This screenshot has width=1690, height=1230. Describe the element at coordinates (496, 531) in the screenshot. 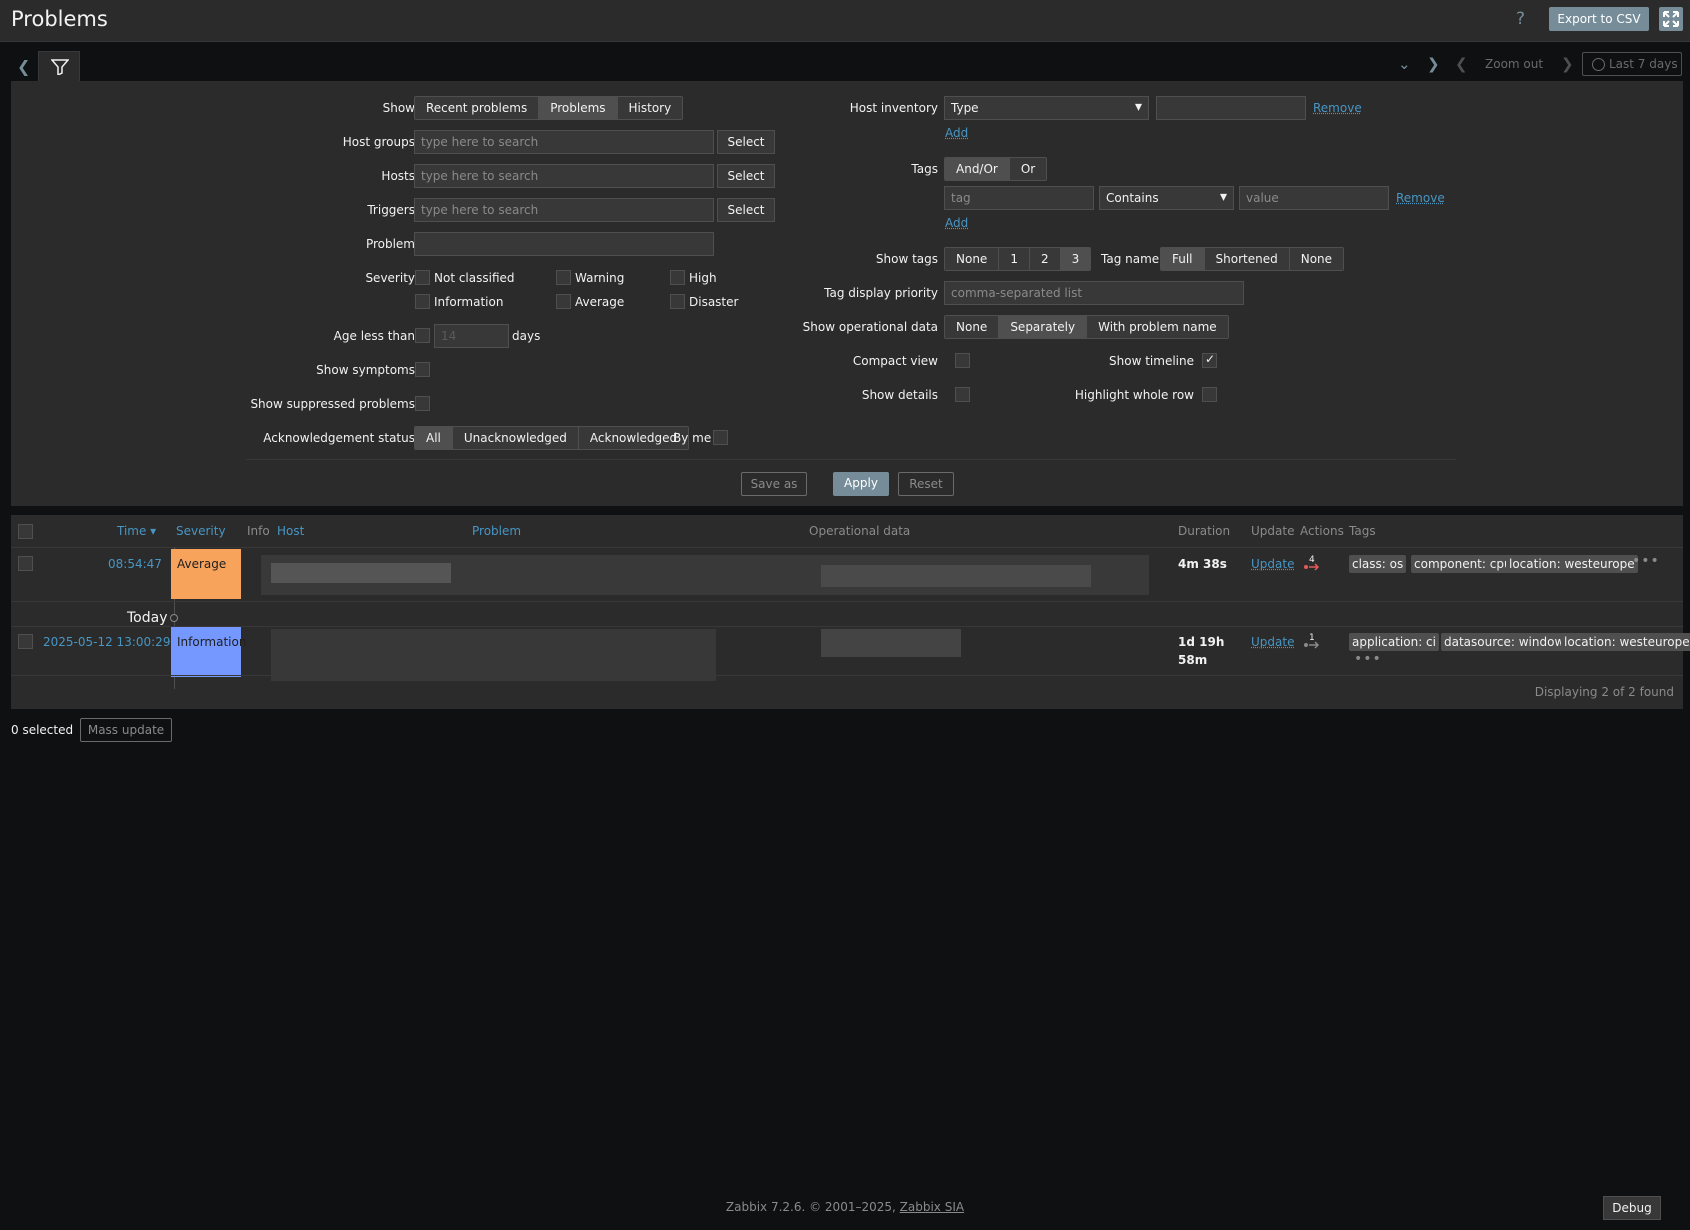

I see `header-problem: Problem` at that location.